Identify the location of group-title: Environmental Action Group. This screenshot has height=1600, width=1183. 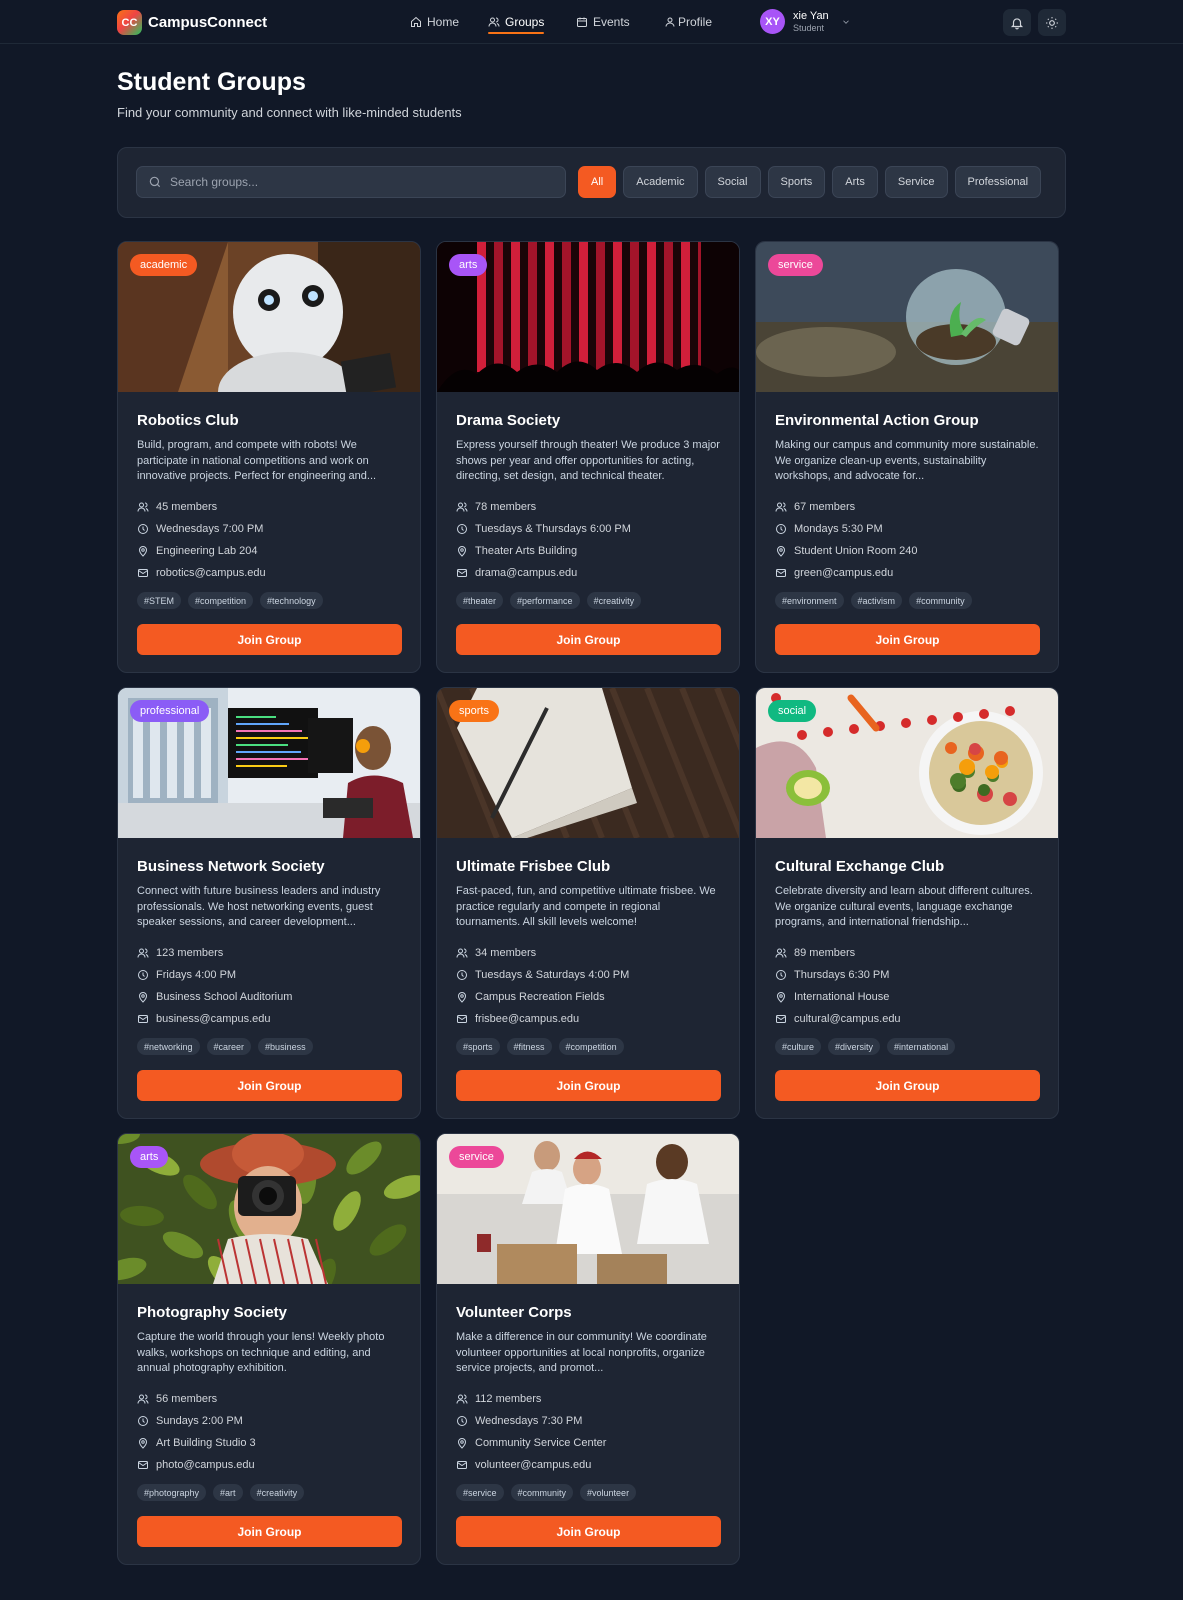
(877, 420).